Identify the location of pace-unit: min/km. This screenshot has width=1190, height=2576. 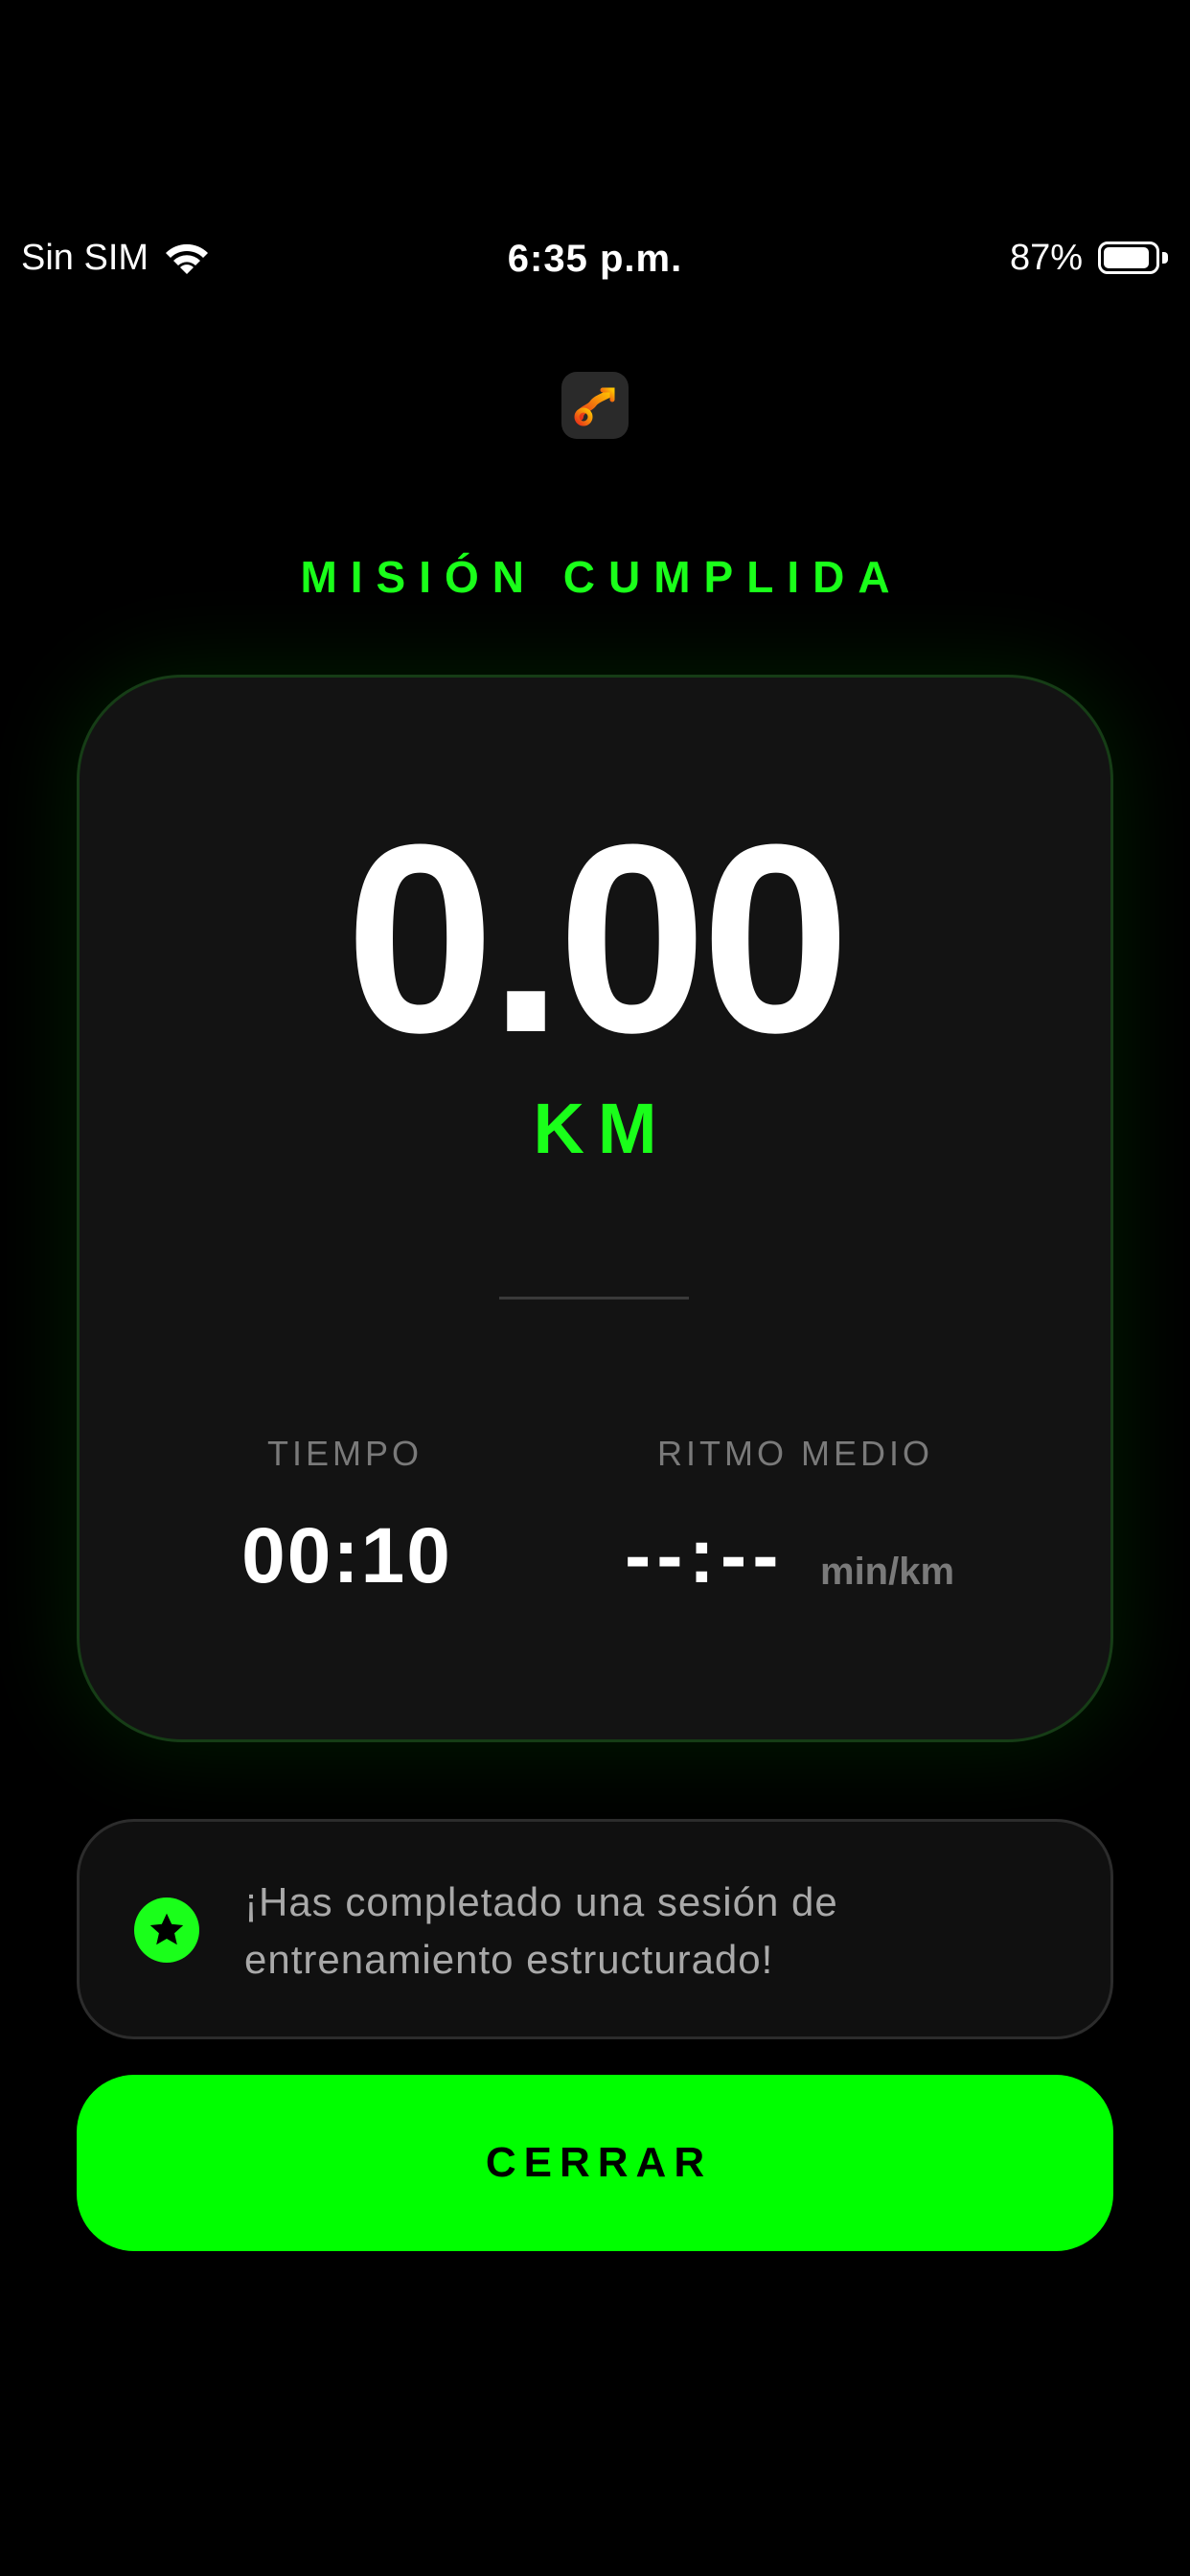
(888, 1572).